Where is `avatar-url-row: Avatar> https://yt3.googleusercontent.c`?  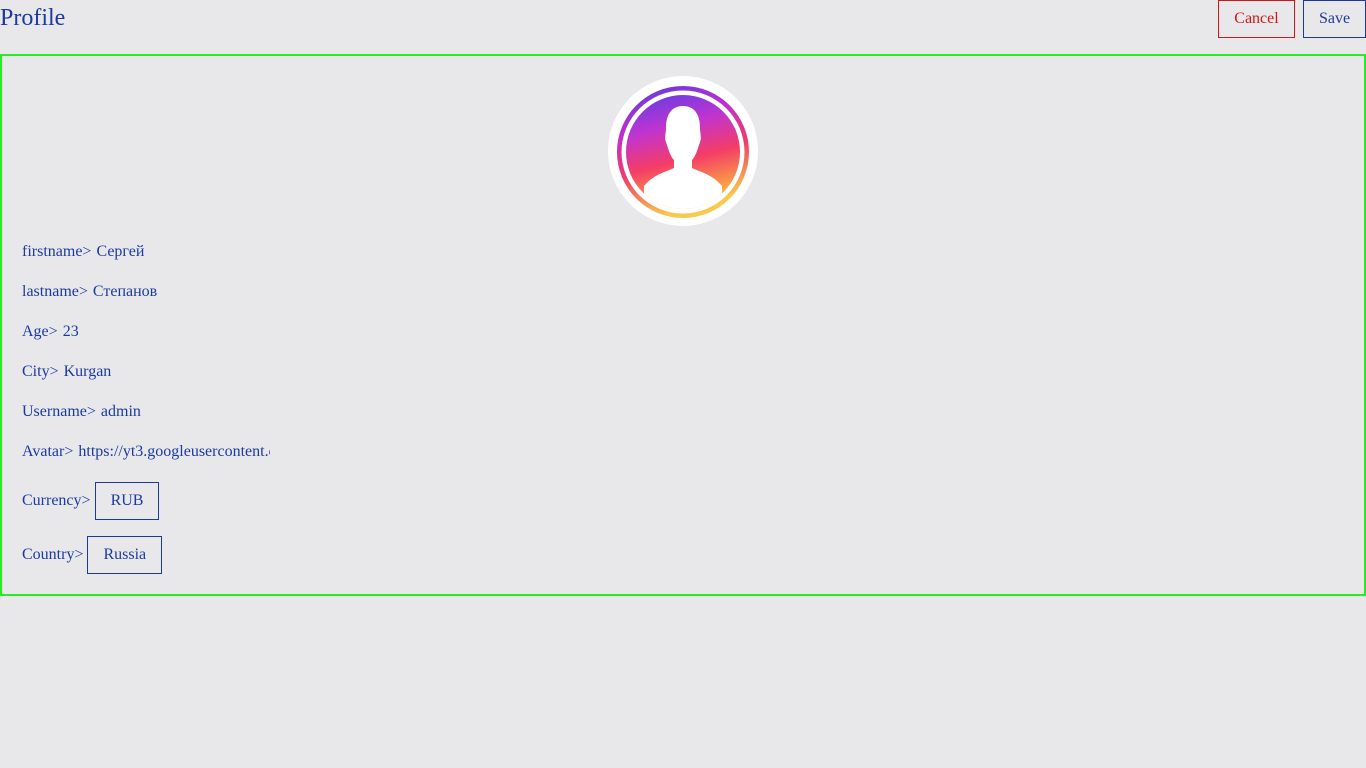
avatar-url-row: Avatar> https://yt3.googleusercontent.c is located at coordinates (146, 452).